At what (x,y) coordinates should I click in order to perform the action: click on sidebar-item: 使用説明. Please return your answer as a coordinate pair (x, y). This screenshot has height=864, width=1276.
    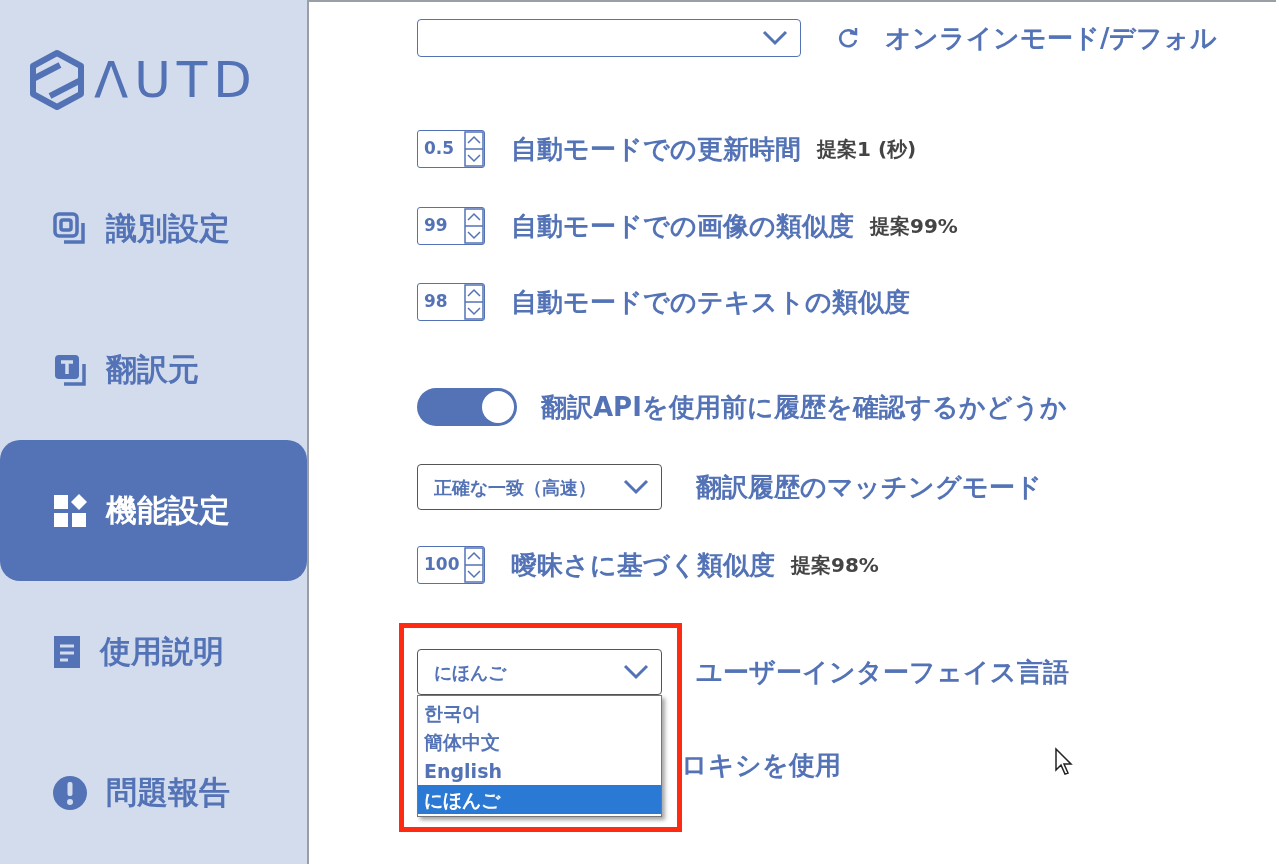
    Looking at the image, I should click on (153, 651).